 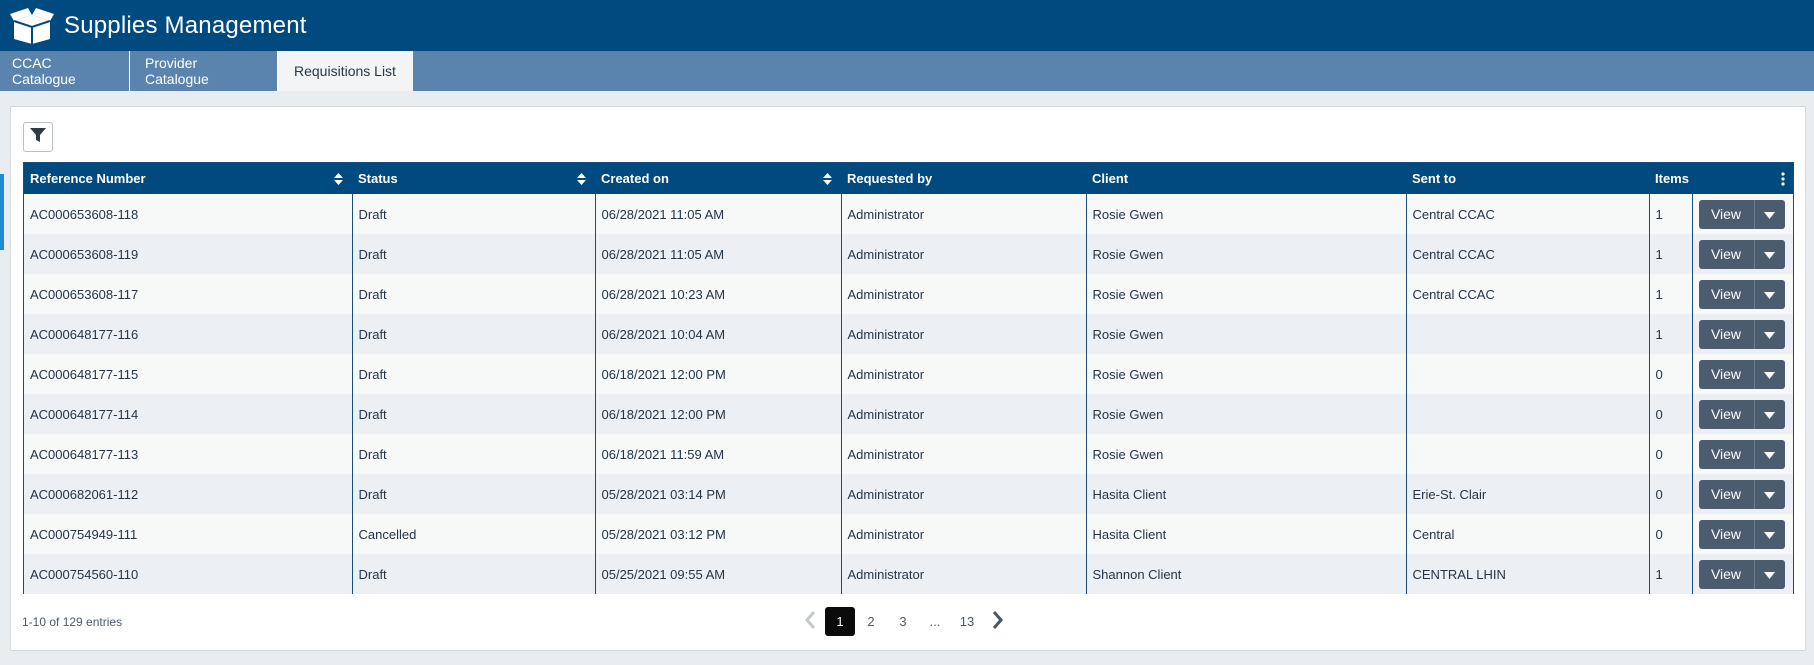 I want to click on box-icon, so click(x=32, y=25).